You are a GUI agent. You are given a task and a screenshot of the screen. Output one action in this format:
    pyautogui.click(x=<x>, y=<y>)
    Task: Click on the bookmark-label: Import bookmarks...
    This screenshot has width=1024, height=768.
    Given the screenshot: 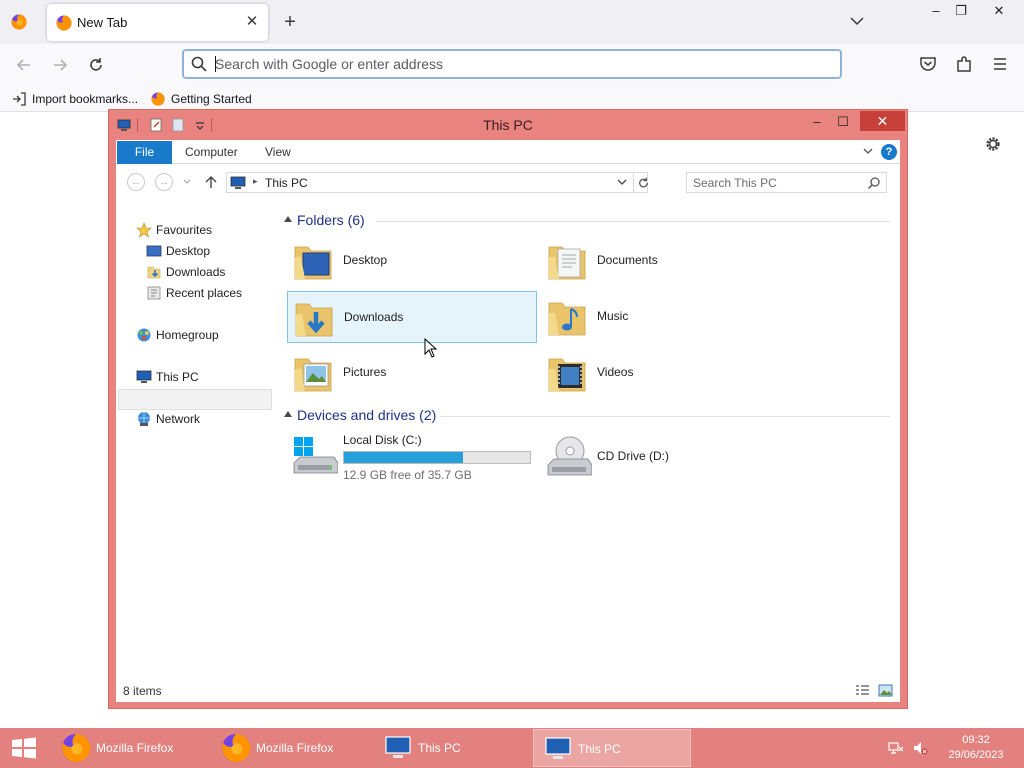 What is the action you would take?
    pyautogui.click(x=85, y=99)
    